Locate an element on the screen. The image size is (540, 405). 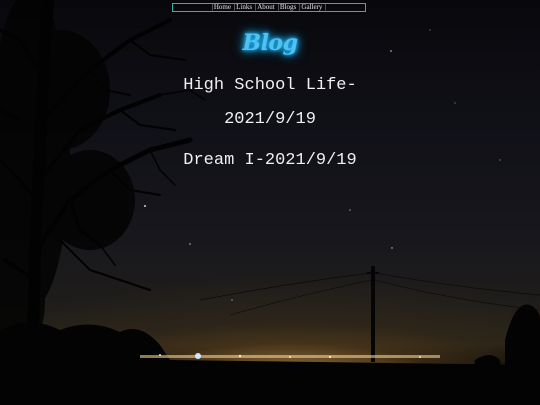
nav-link-about: About is located at coordinates (266, 7).